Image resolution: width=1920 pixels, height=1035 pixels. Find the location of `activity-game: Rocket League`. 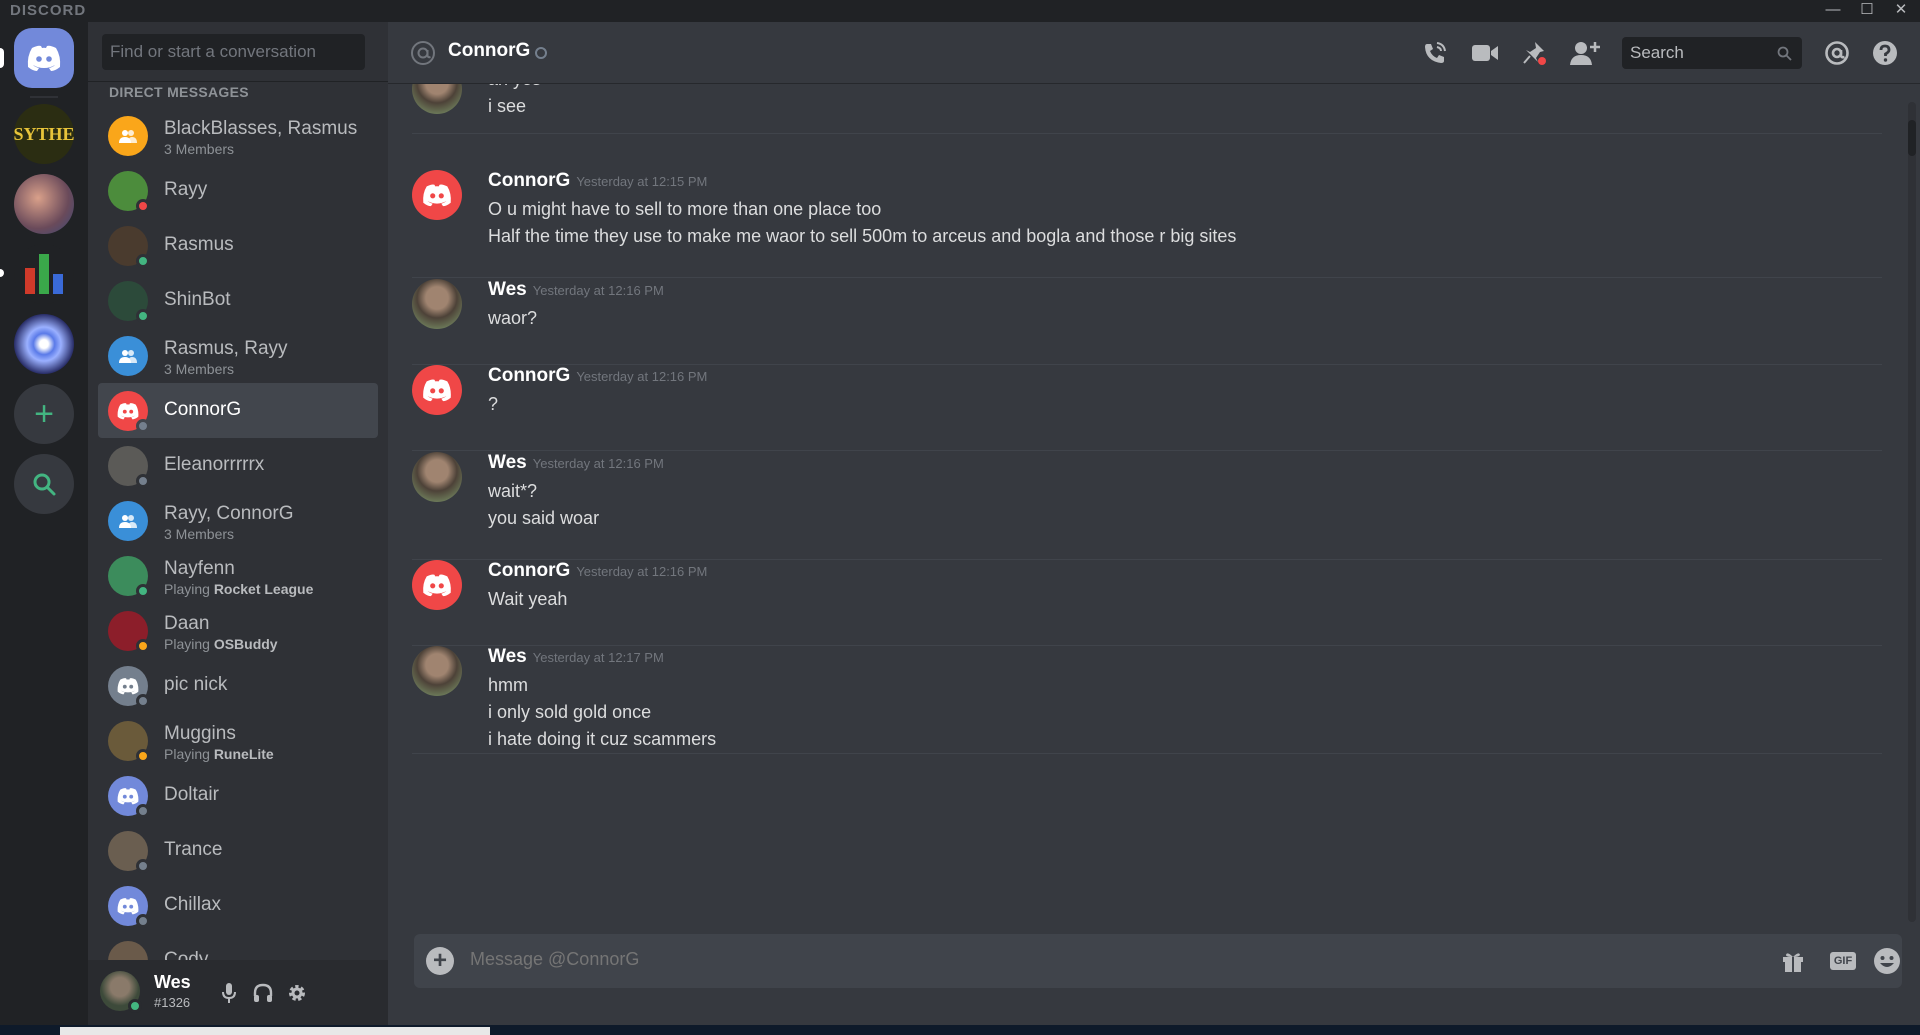

activity-game: Rocket League is located at coordinates (263, 589).